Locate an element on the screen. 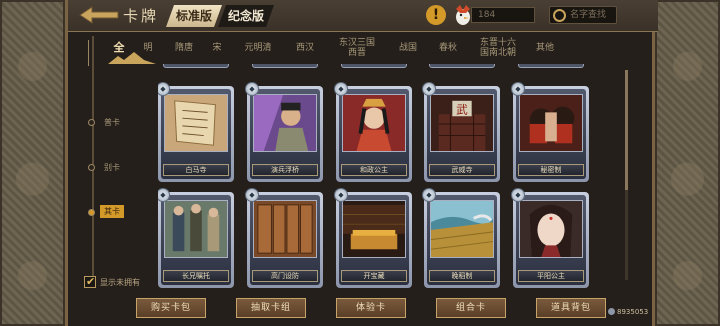 This screenshot has width=720, height=326. card-name: 武威寺 is located at coordinates (462, 170).